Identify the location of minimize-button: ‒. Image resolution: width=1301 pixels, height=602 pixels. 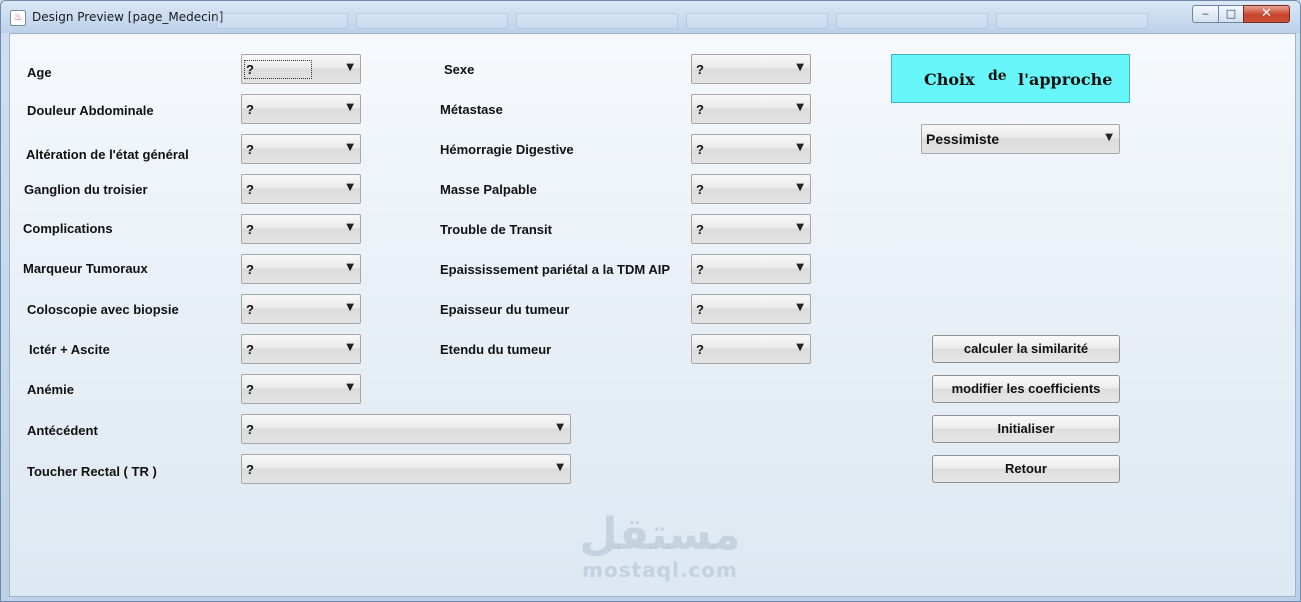
(1205, 14).